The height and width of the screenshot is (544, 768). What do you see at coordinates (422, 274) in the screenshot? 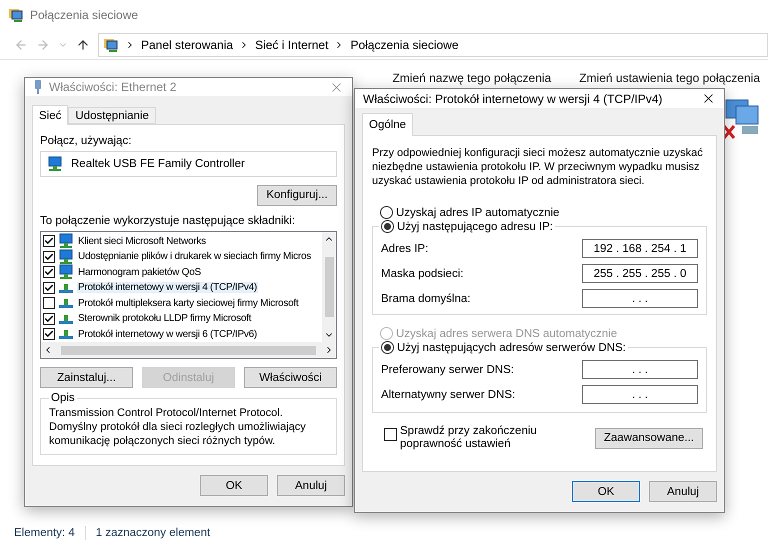
I see `field-label: Maska podsieci:` at bounding box center [422, 274].